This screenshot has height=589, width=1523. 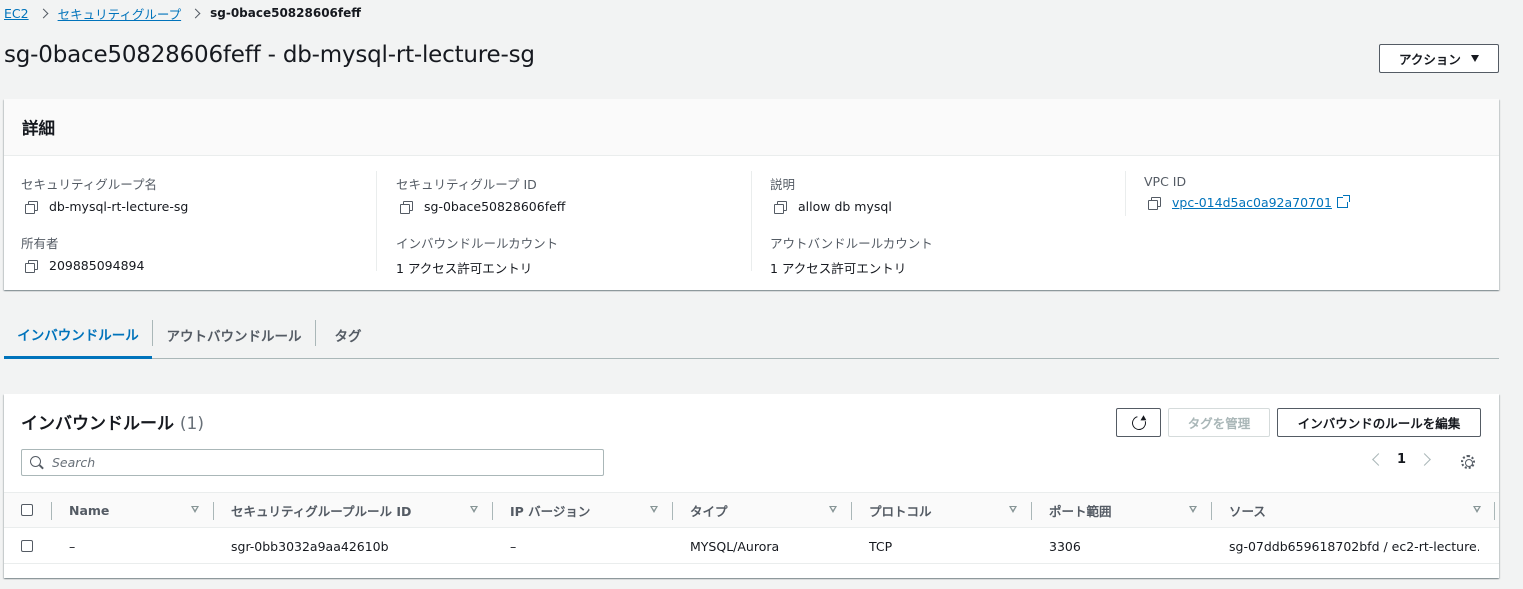 What do you see at coordinates (851, 255) in the screenshot?
I see `field-outbound-count: アウトバンドルールカウント 1 アクセス許可エントリ` at bounding box center [851, 255].